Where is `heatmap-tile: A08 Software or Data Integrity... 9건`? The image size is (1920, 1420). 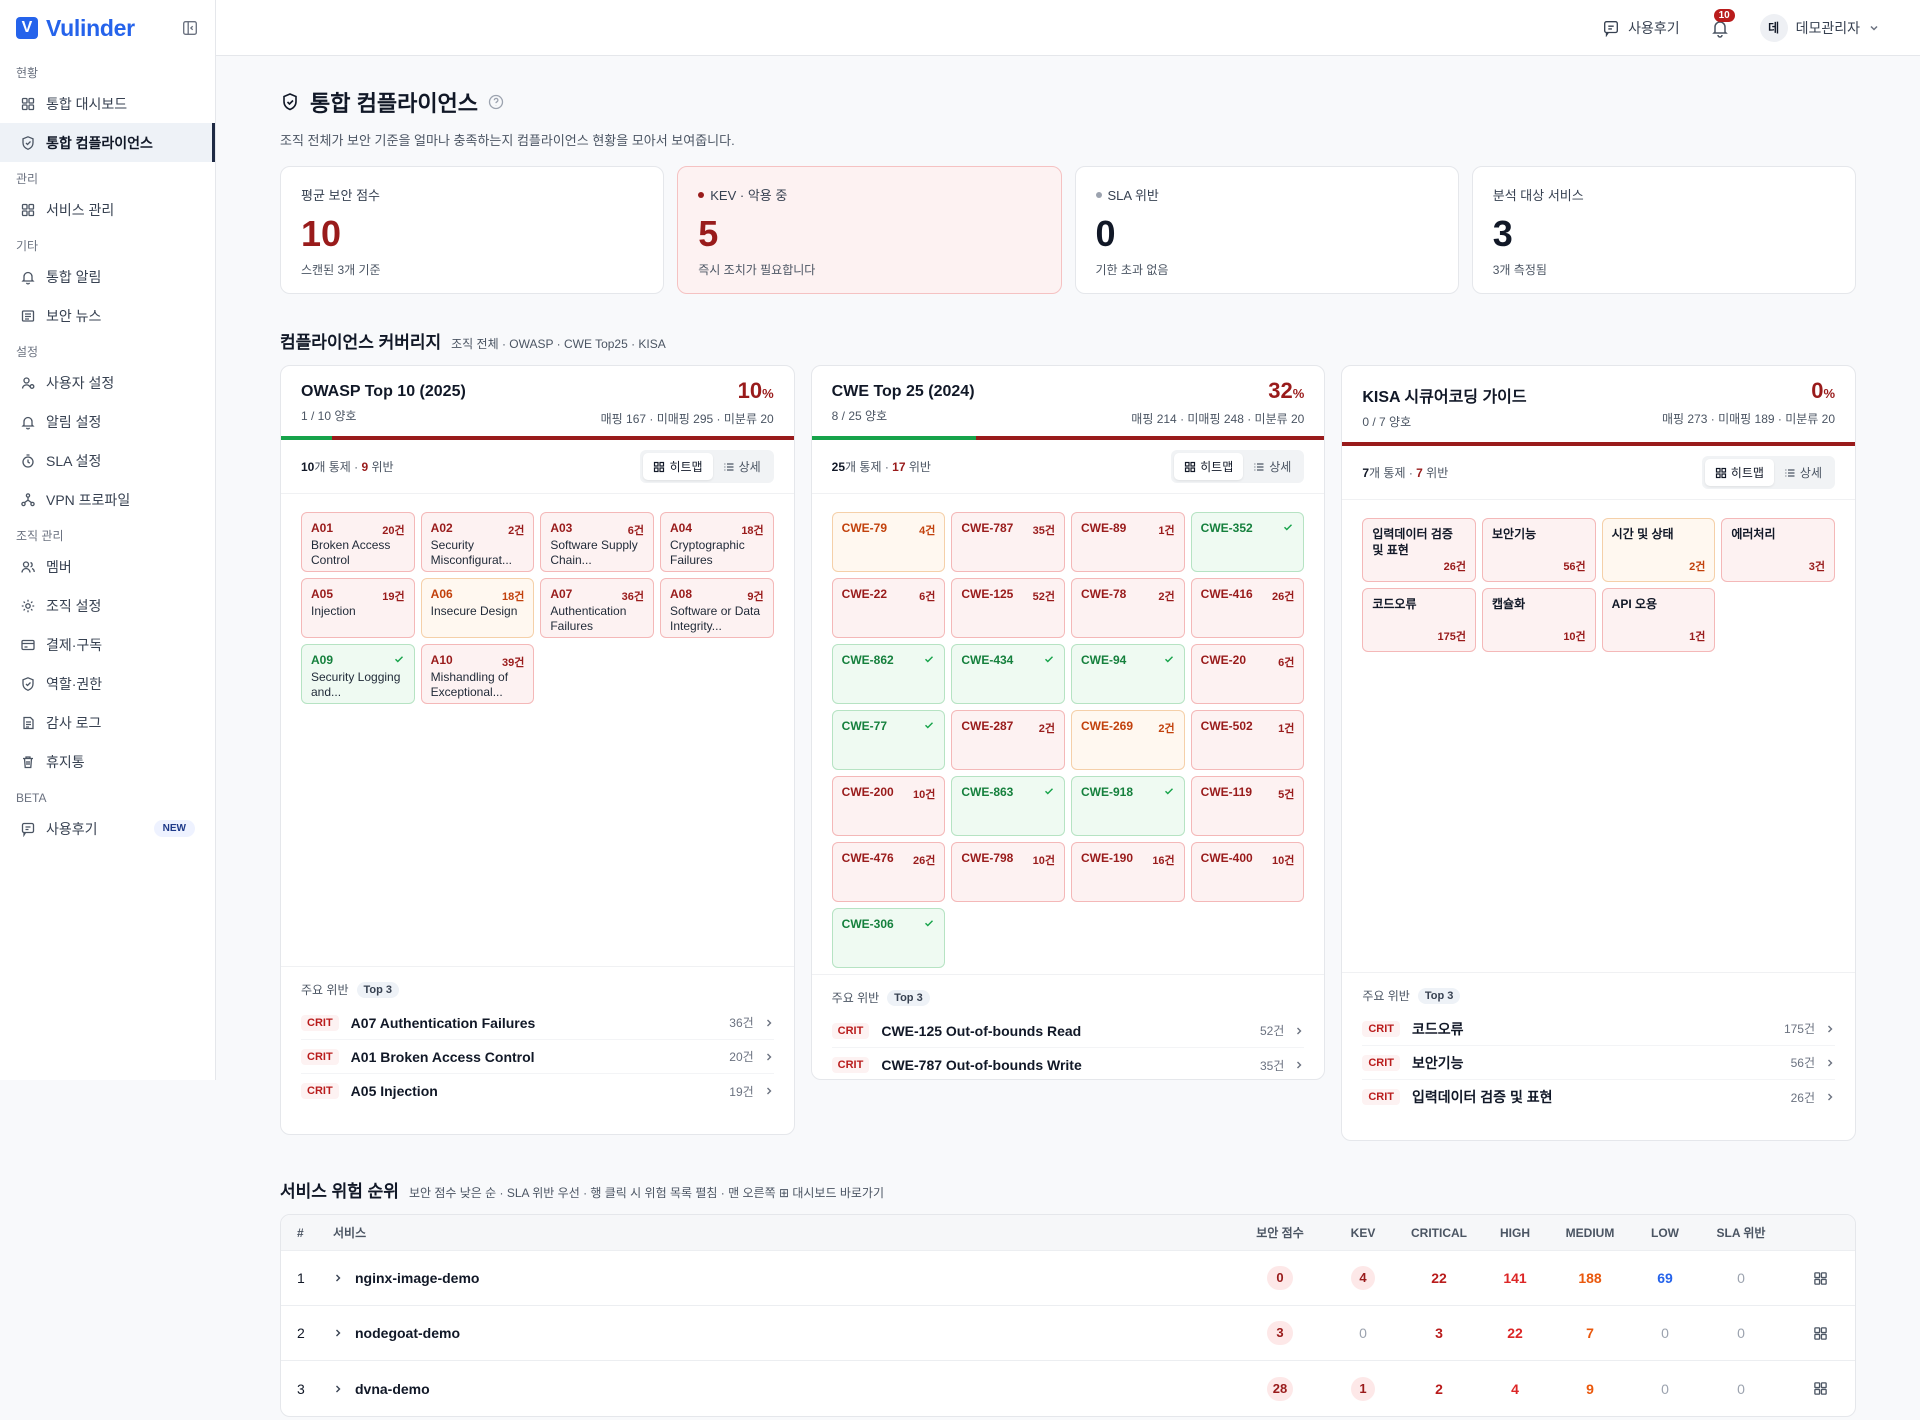 heatmap-tile: A08 Software or Data Integrity... 9건 is located at coordinates (717, 608).